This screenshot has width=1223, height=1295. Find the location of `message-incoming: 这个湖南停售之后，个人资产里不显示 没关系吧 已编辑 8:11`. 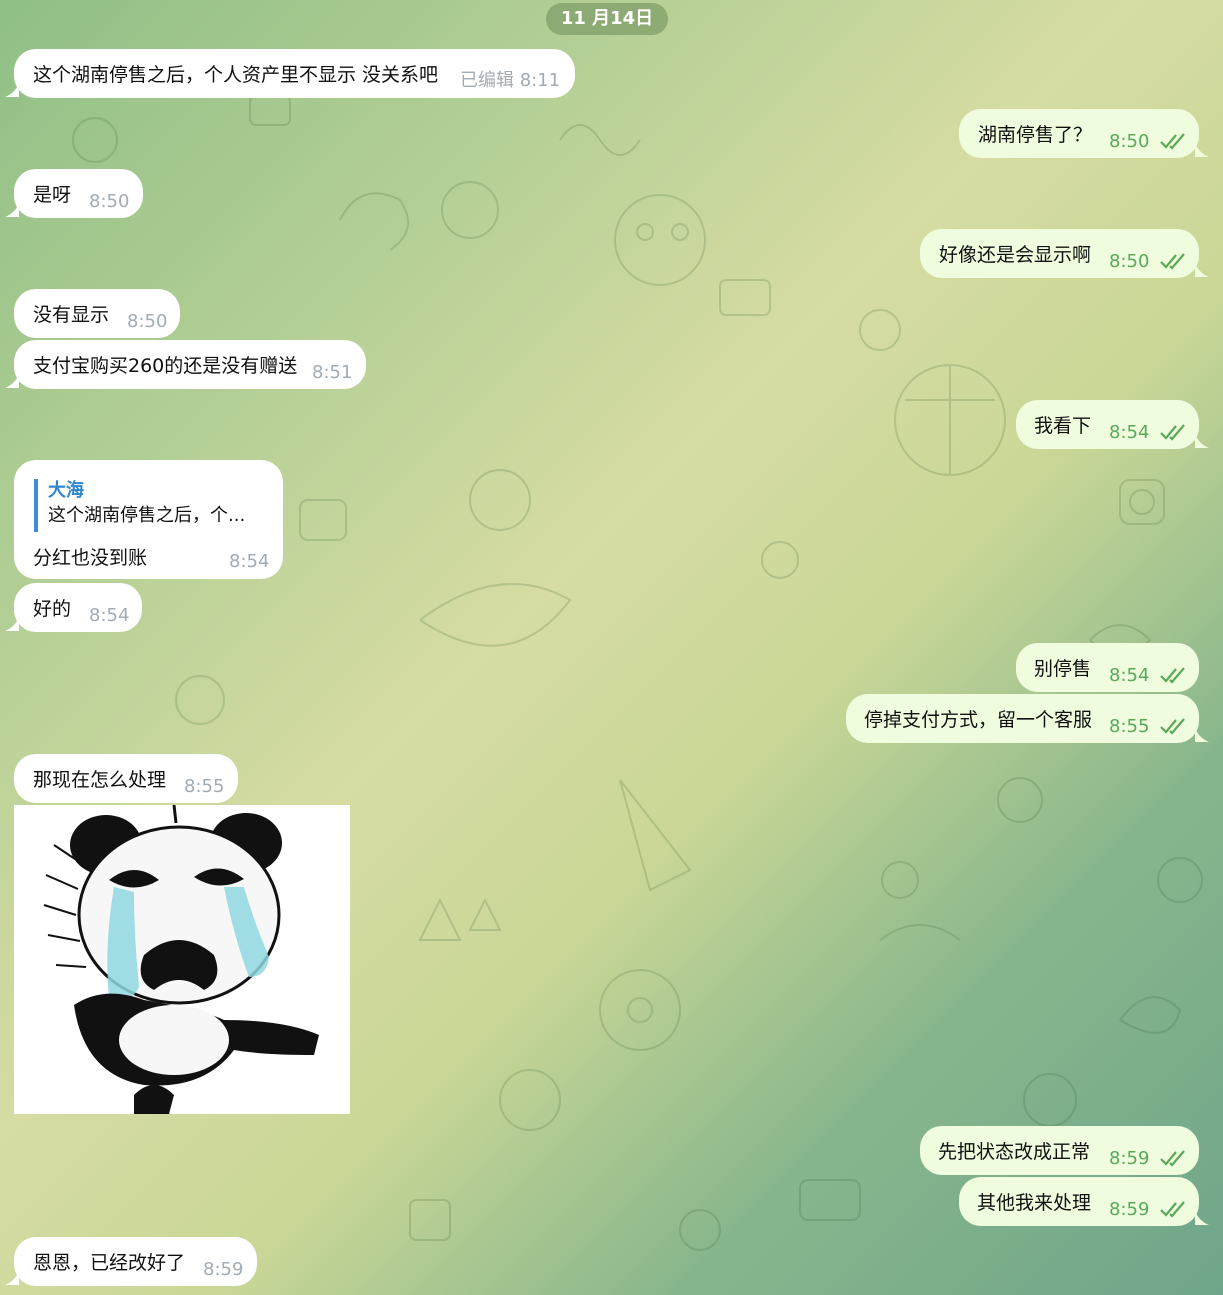

message-incoming: 这个湖南停售之后，个人资产里不显示 没关系吧 已编辑 8:11 is located at coordinates (294, 73).